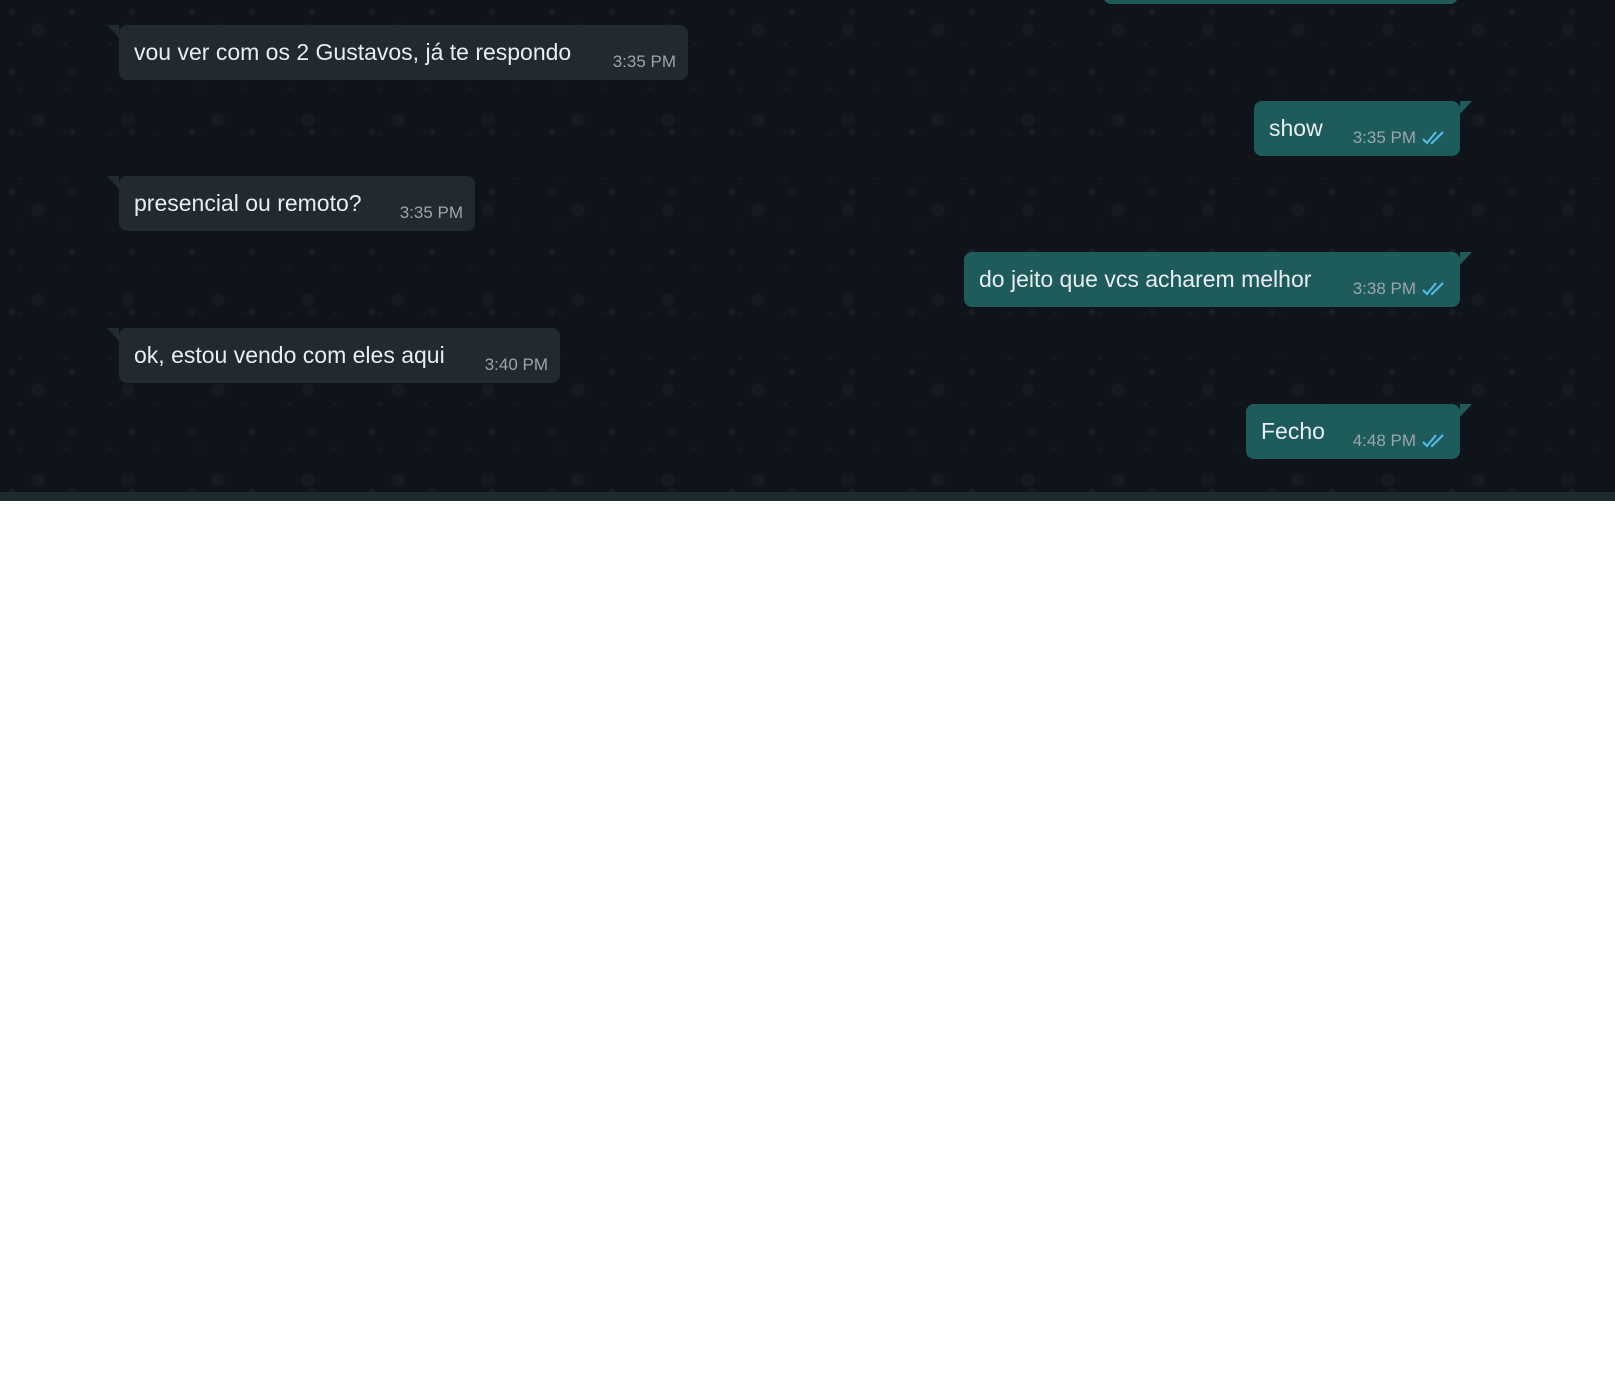 The height and width of the screenshot is (1385, 1615). Describe the element at coordinates (1296, 128) in the screenshot. I see `message-text: show` at that location.